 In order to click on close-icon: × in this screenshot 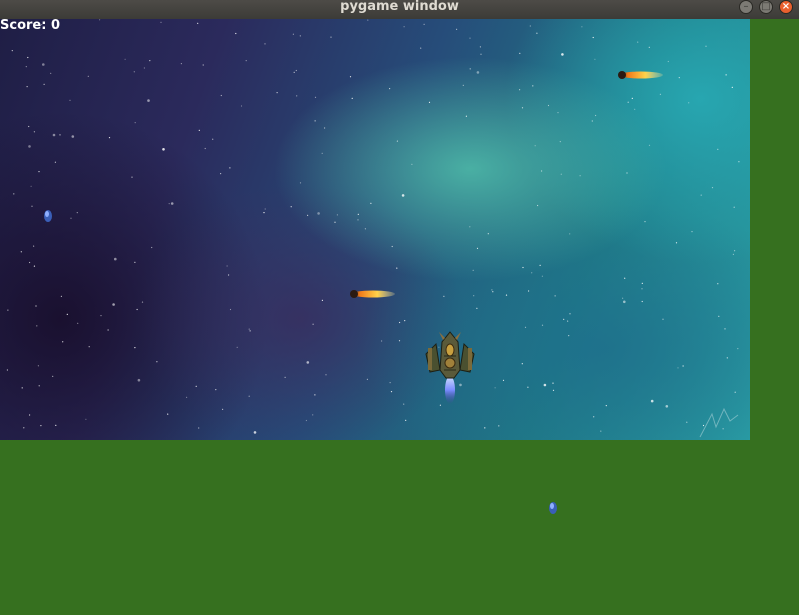, I will do `click(786, 6)`.